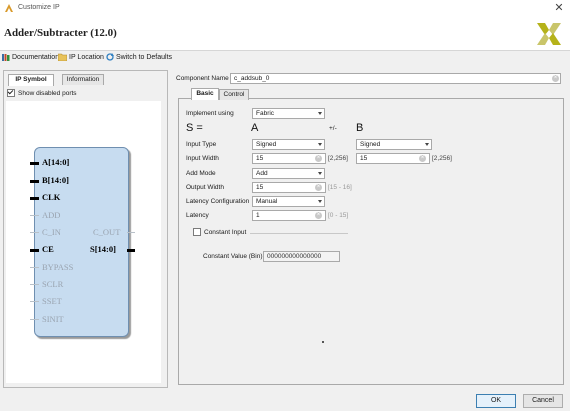 This screenshot has width=570, height=411. Describe the element at coordinates (265, 113) in the screenshot. I see `implement-using-value: Fabric` at that location.